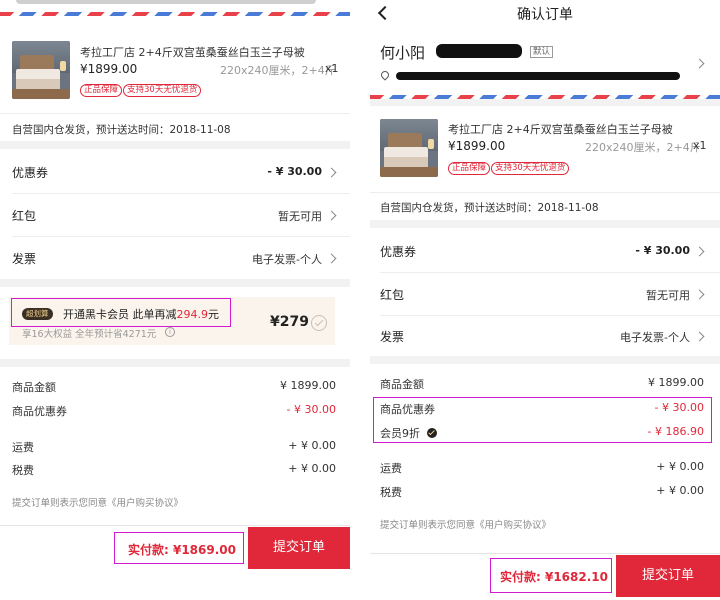 This screenshot has height=600, width=720. I want to click on default-badge: 默认, so click(542, 52).